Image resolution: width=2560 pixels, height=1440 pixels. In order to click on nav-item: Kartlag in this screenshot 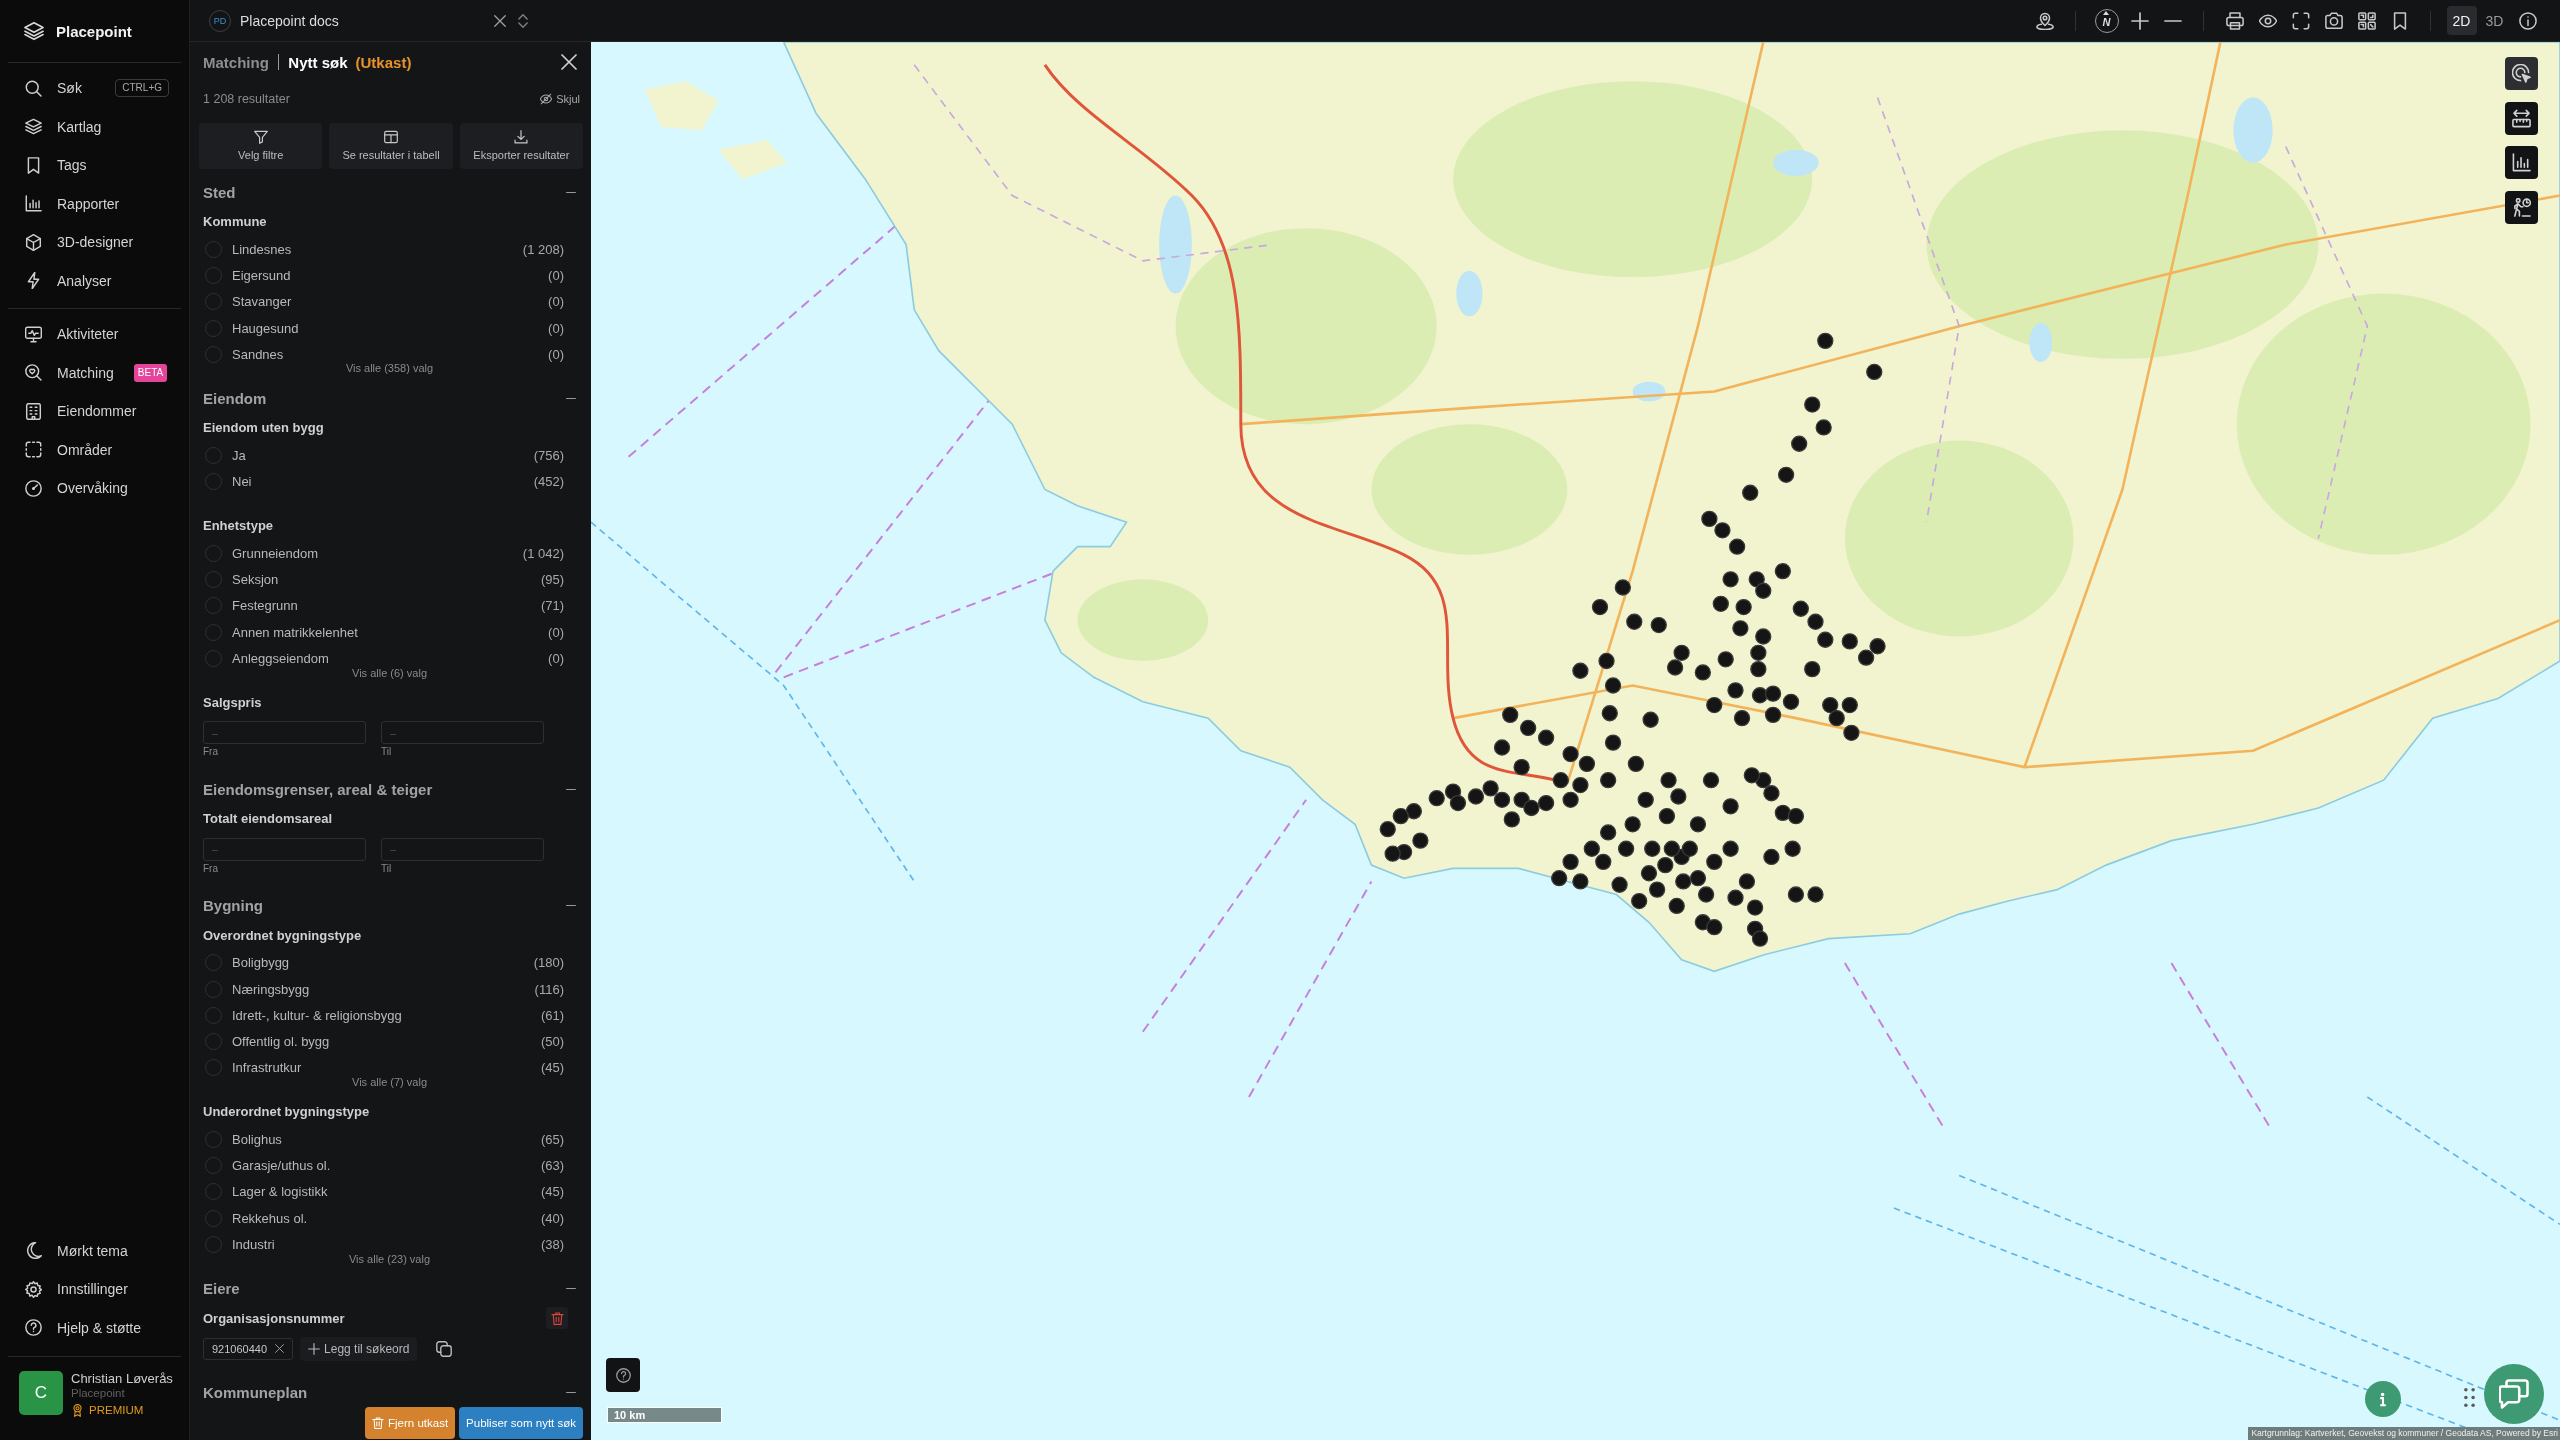, I will do `click(63, 127)`.